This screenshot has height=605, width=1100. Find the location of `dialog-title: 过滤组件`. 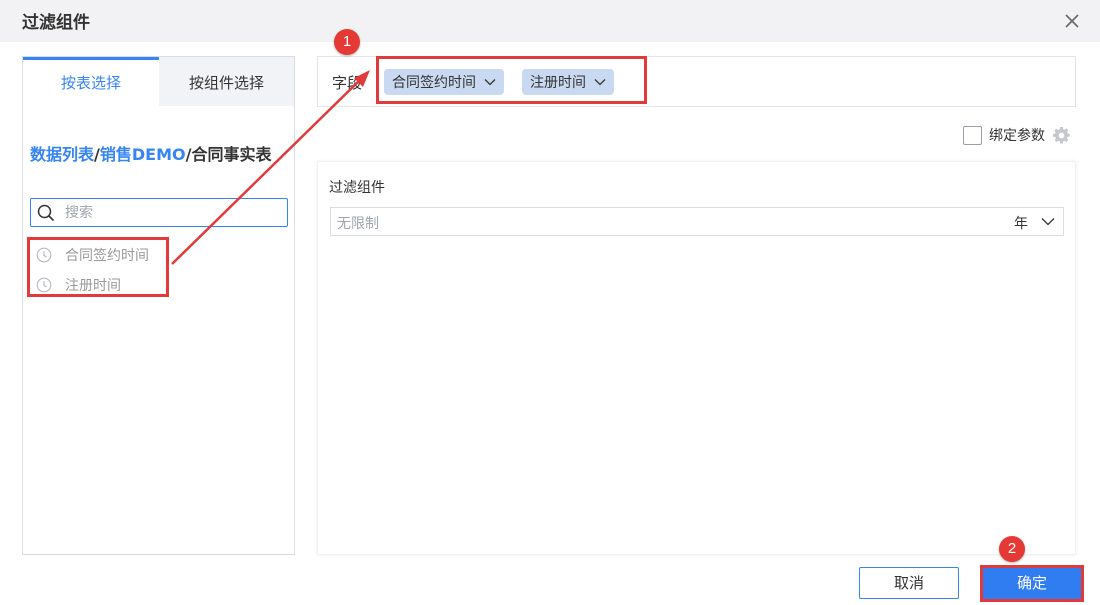

dialog-title: 过滤组件 is located at coordinates (56, 23).